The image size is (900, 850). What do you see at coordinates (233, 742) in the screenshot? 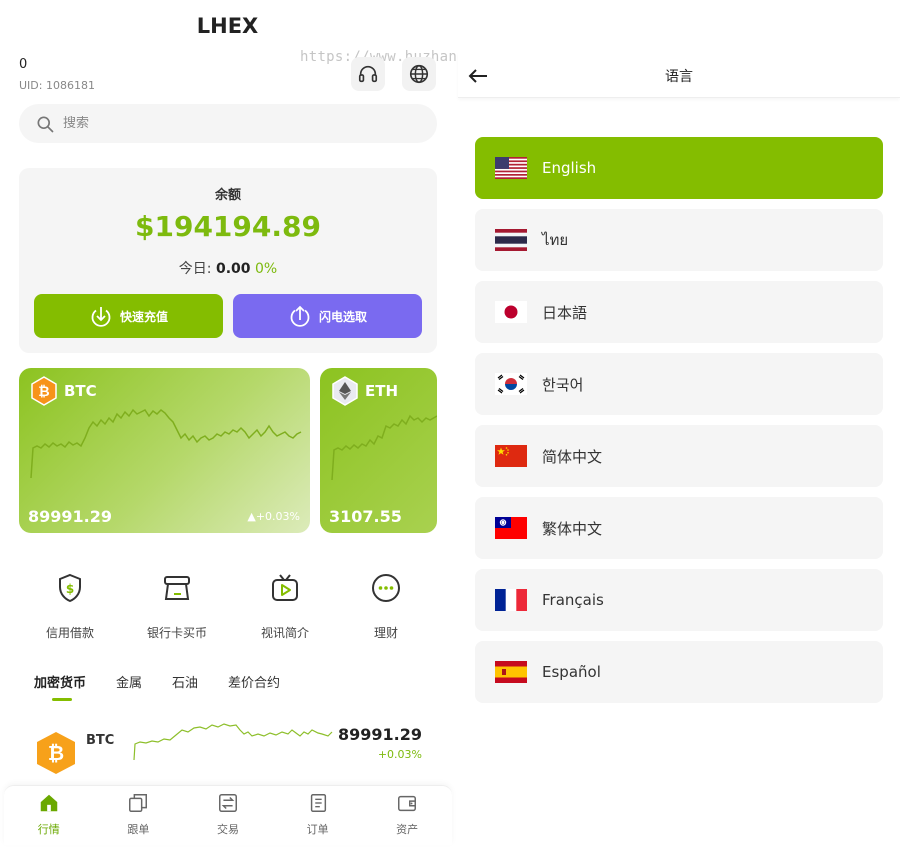
I see `market-row-sparkline` at bounding box center [233, 742].